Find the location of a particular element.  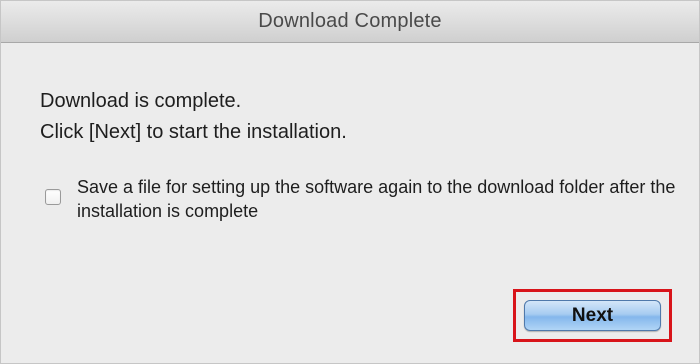

next-button-highlight: Next is located at coordinates (592, 315).